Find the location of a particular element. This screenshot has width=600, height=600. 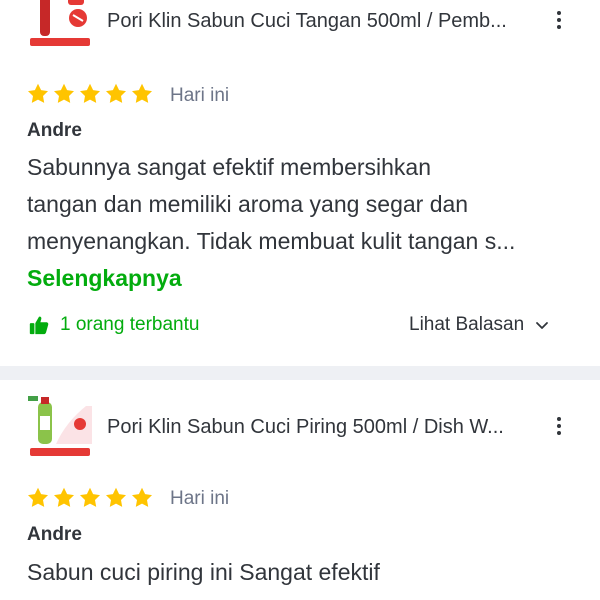

section-divider is located at coordinates (300, 373).